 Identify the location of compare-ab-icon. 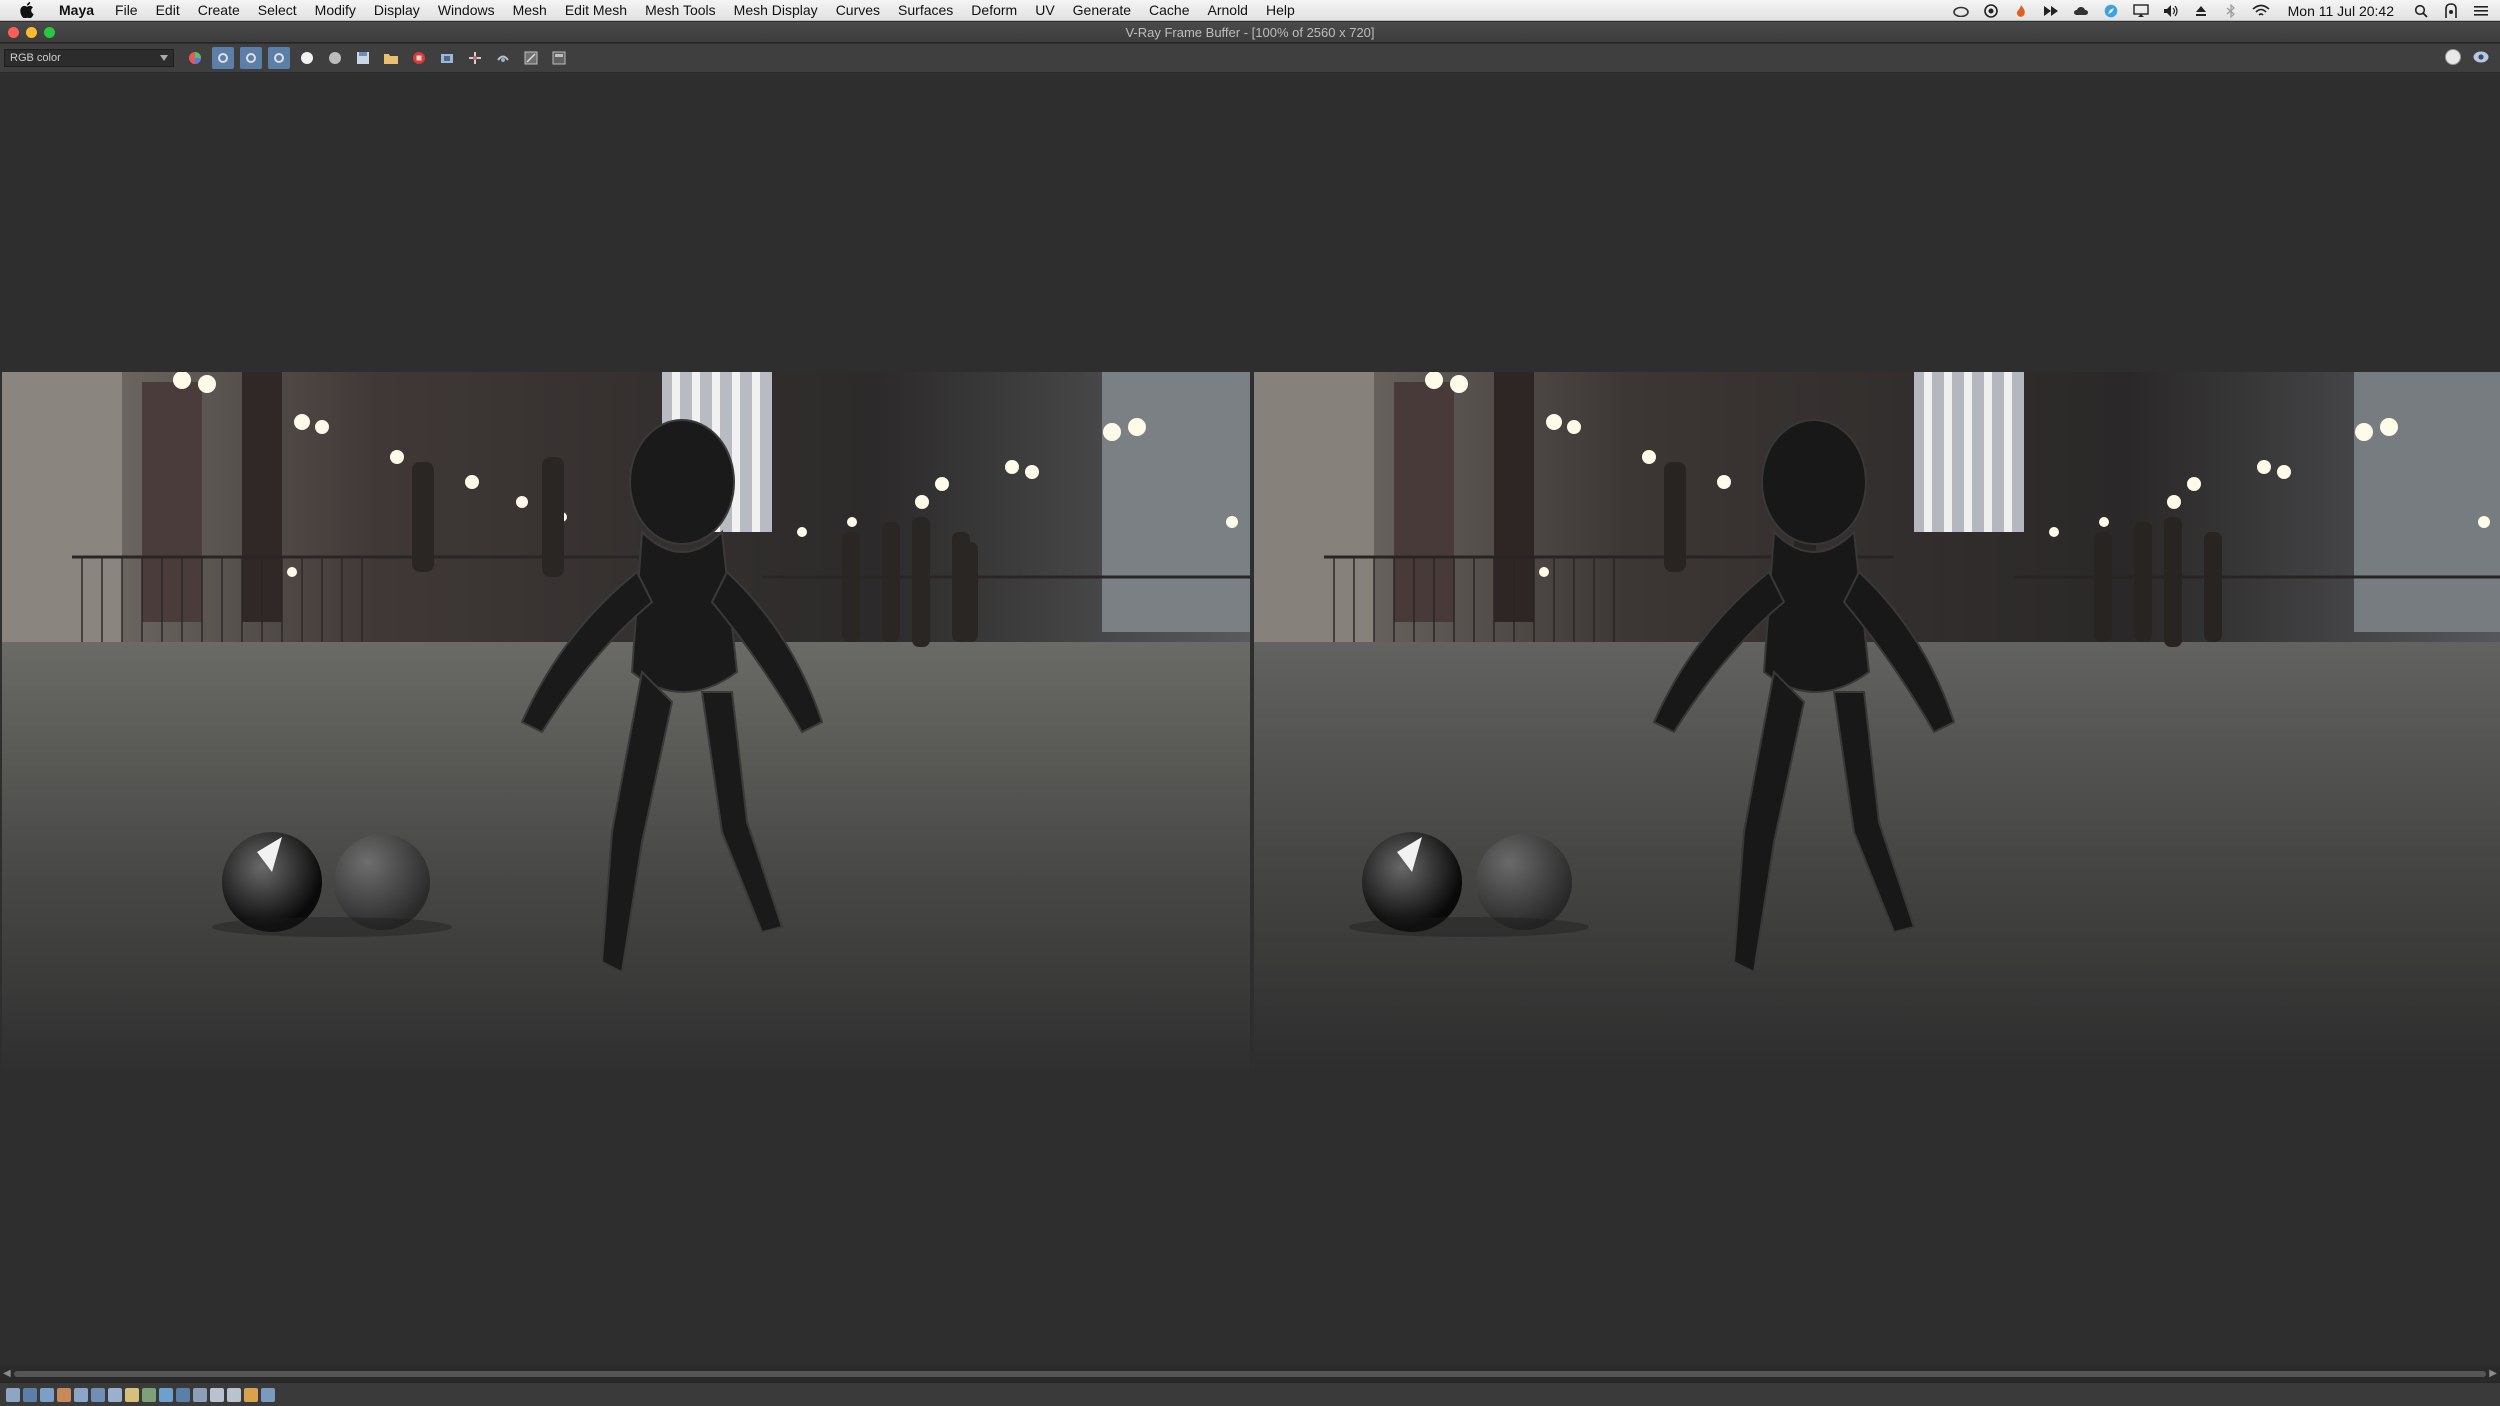
(200, 1394).